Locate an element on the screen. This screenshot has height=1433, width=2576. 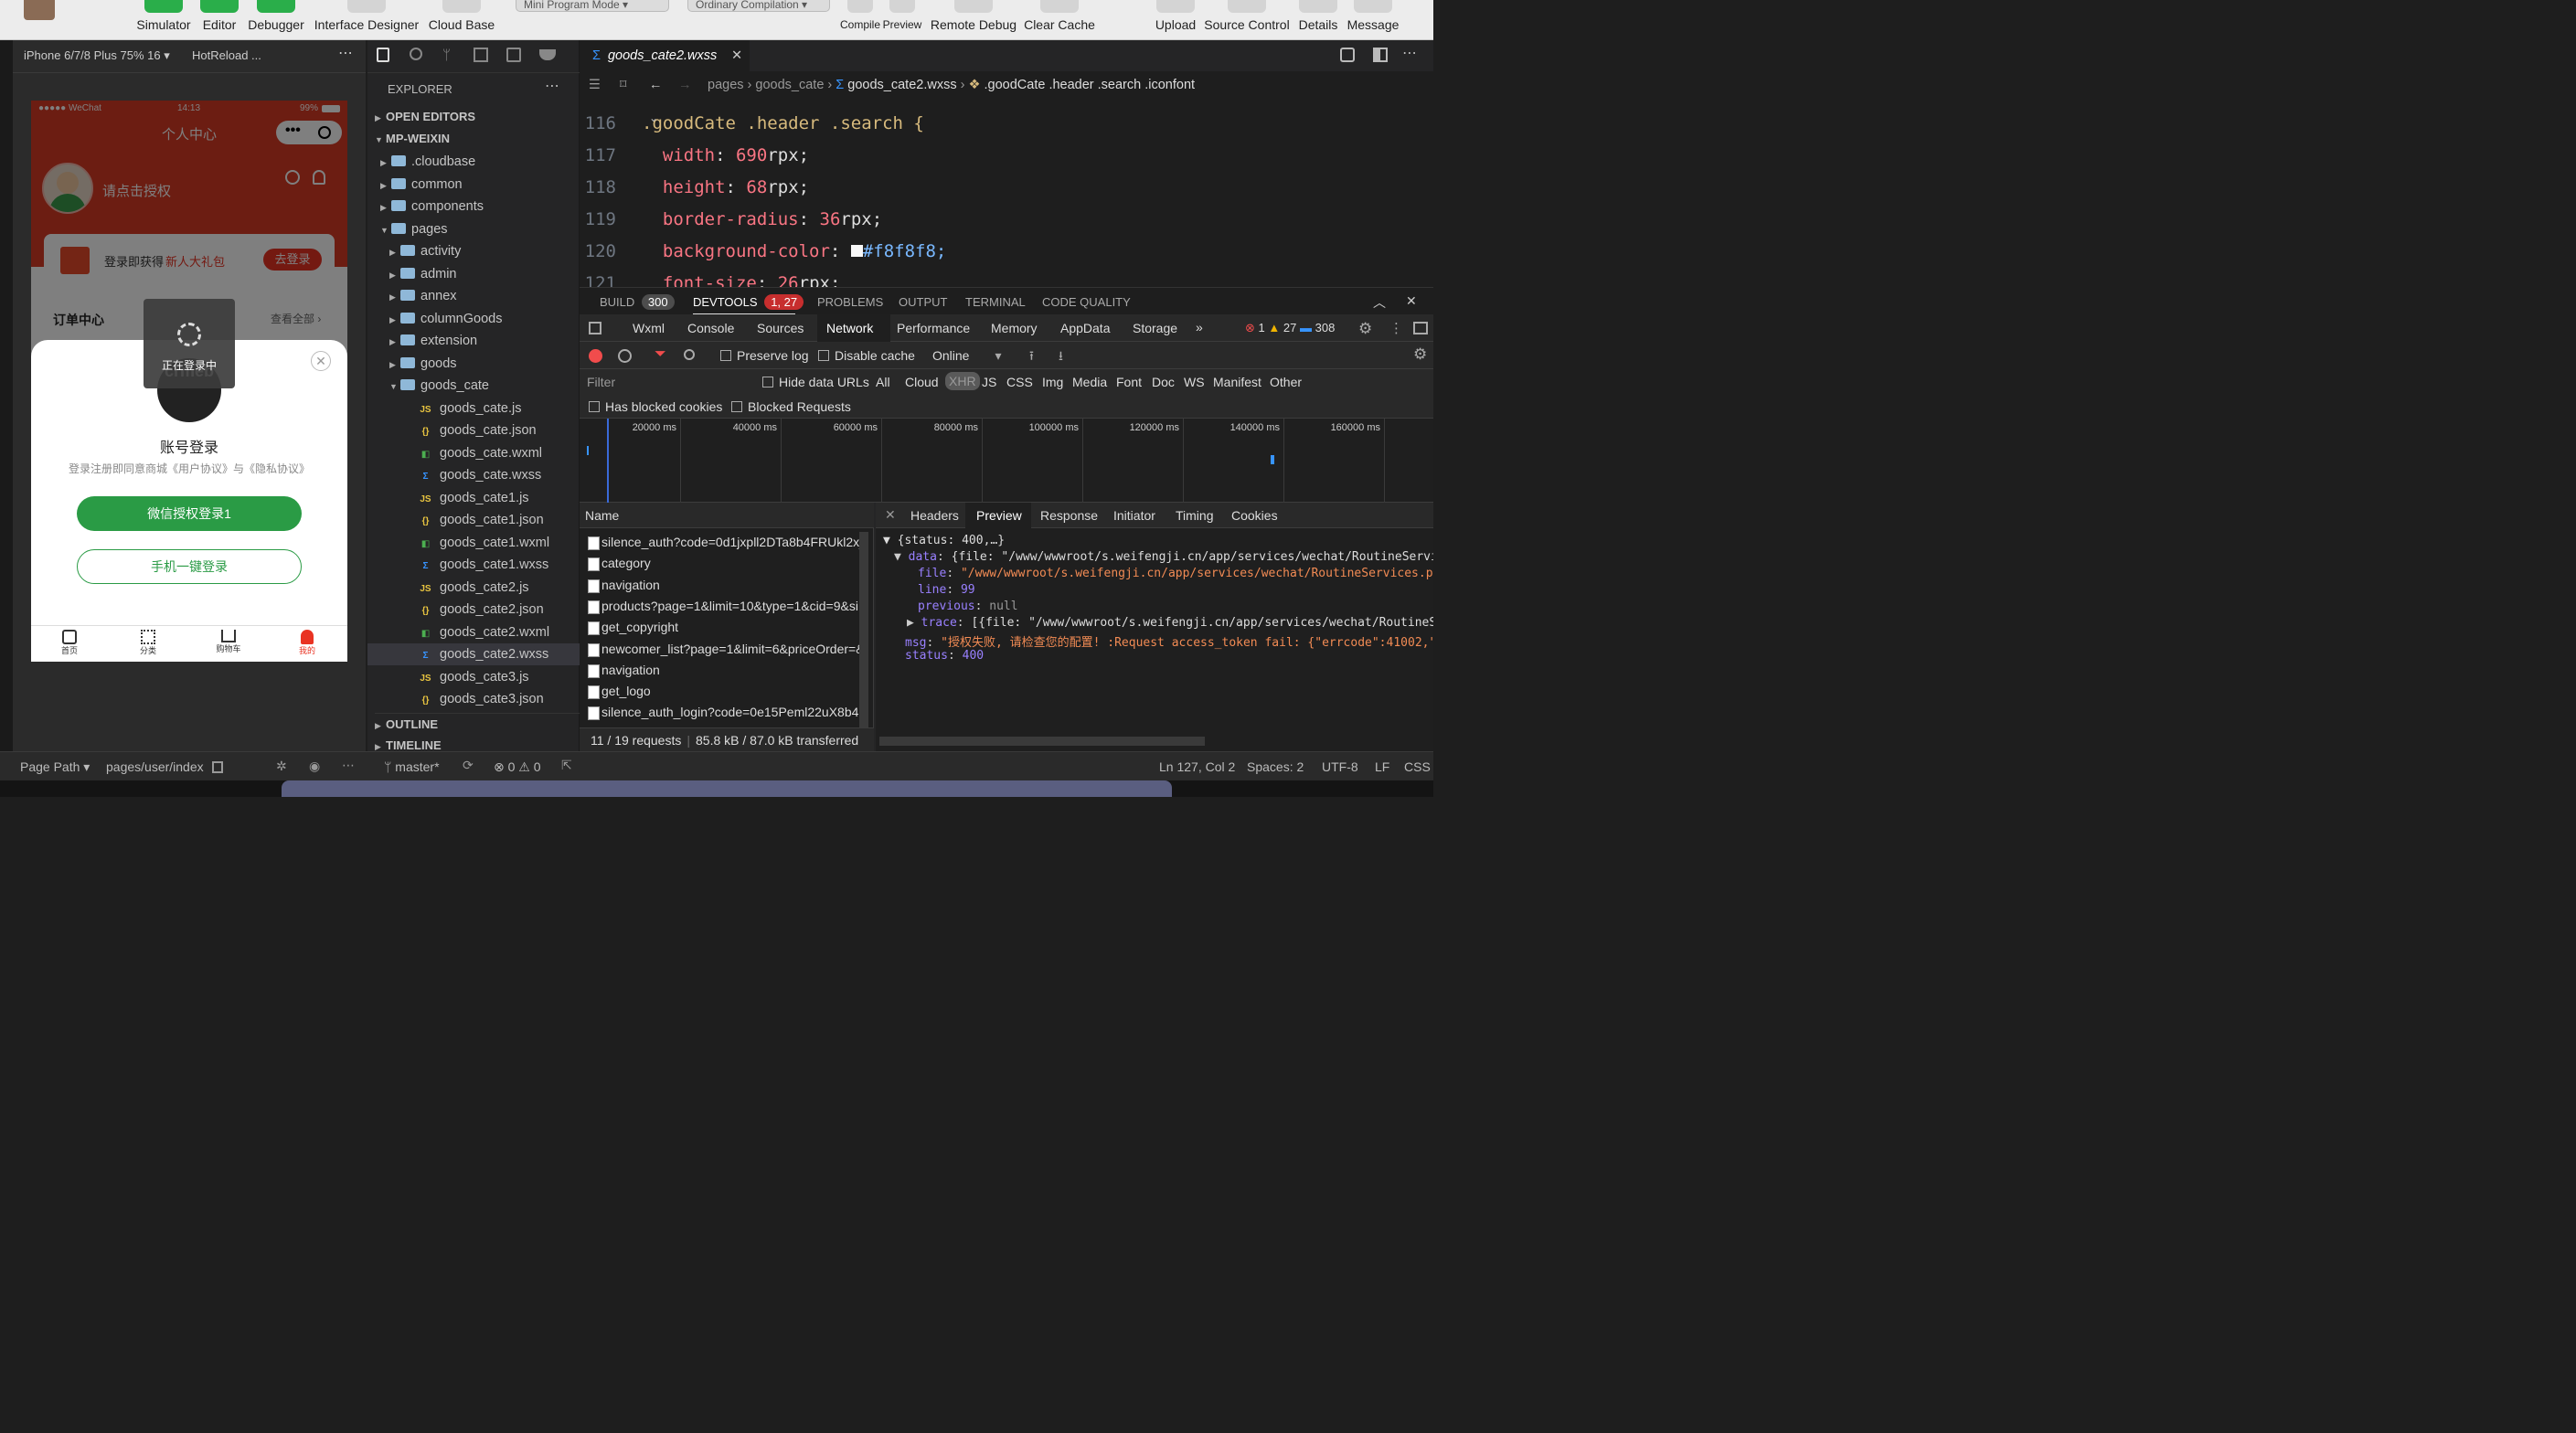
bookmark-icon: ⌑ is located at coordinates (623, 85).